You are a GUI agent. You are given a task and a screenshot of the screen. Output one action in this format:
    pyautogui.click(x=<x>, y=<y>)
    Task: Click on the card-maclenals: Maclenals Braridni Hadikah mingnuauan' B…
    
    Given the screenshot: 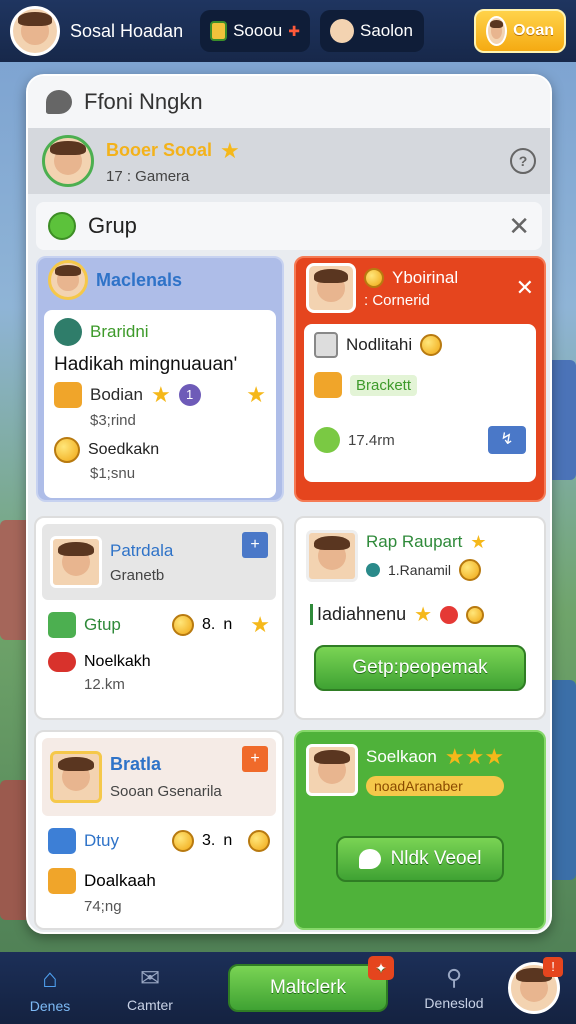 What is the action you would take?
    pyautogui.click(x=160, y=379)
    